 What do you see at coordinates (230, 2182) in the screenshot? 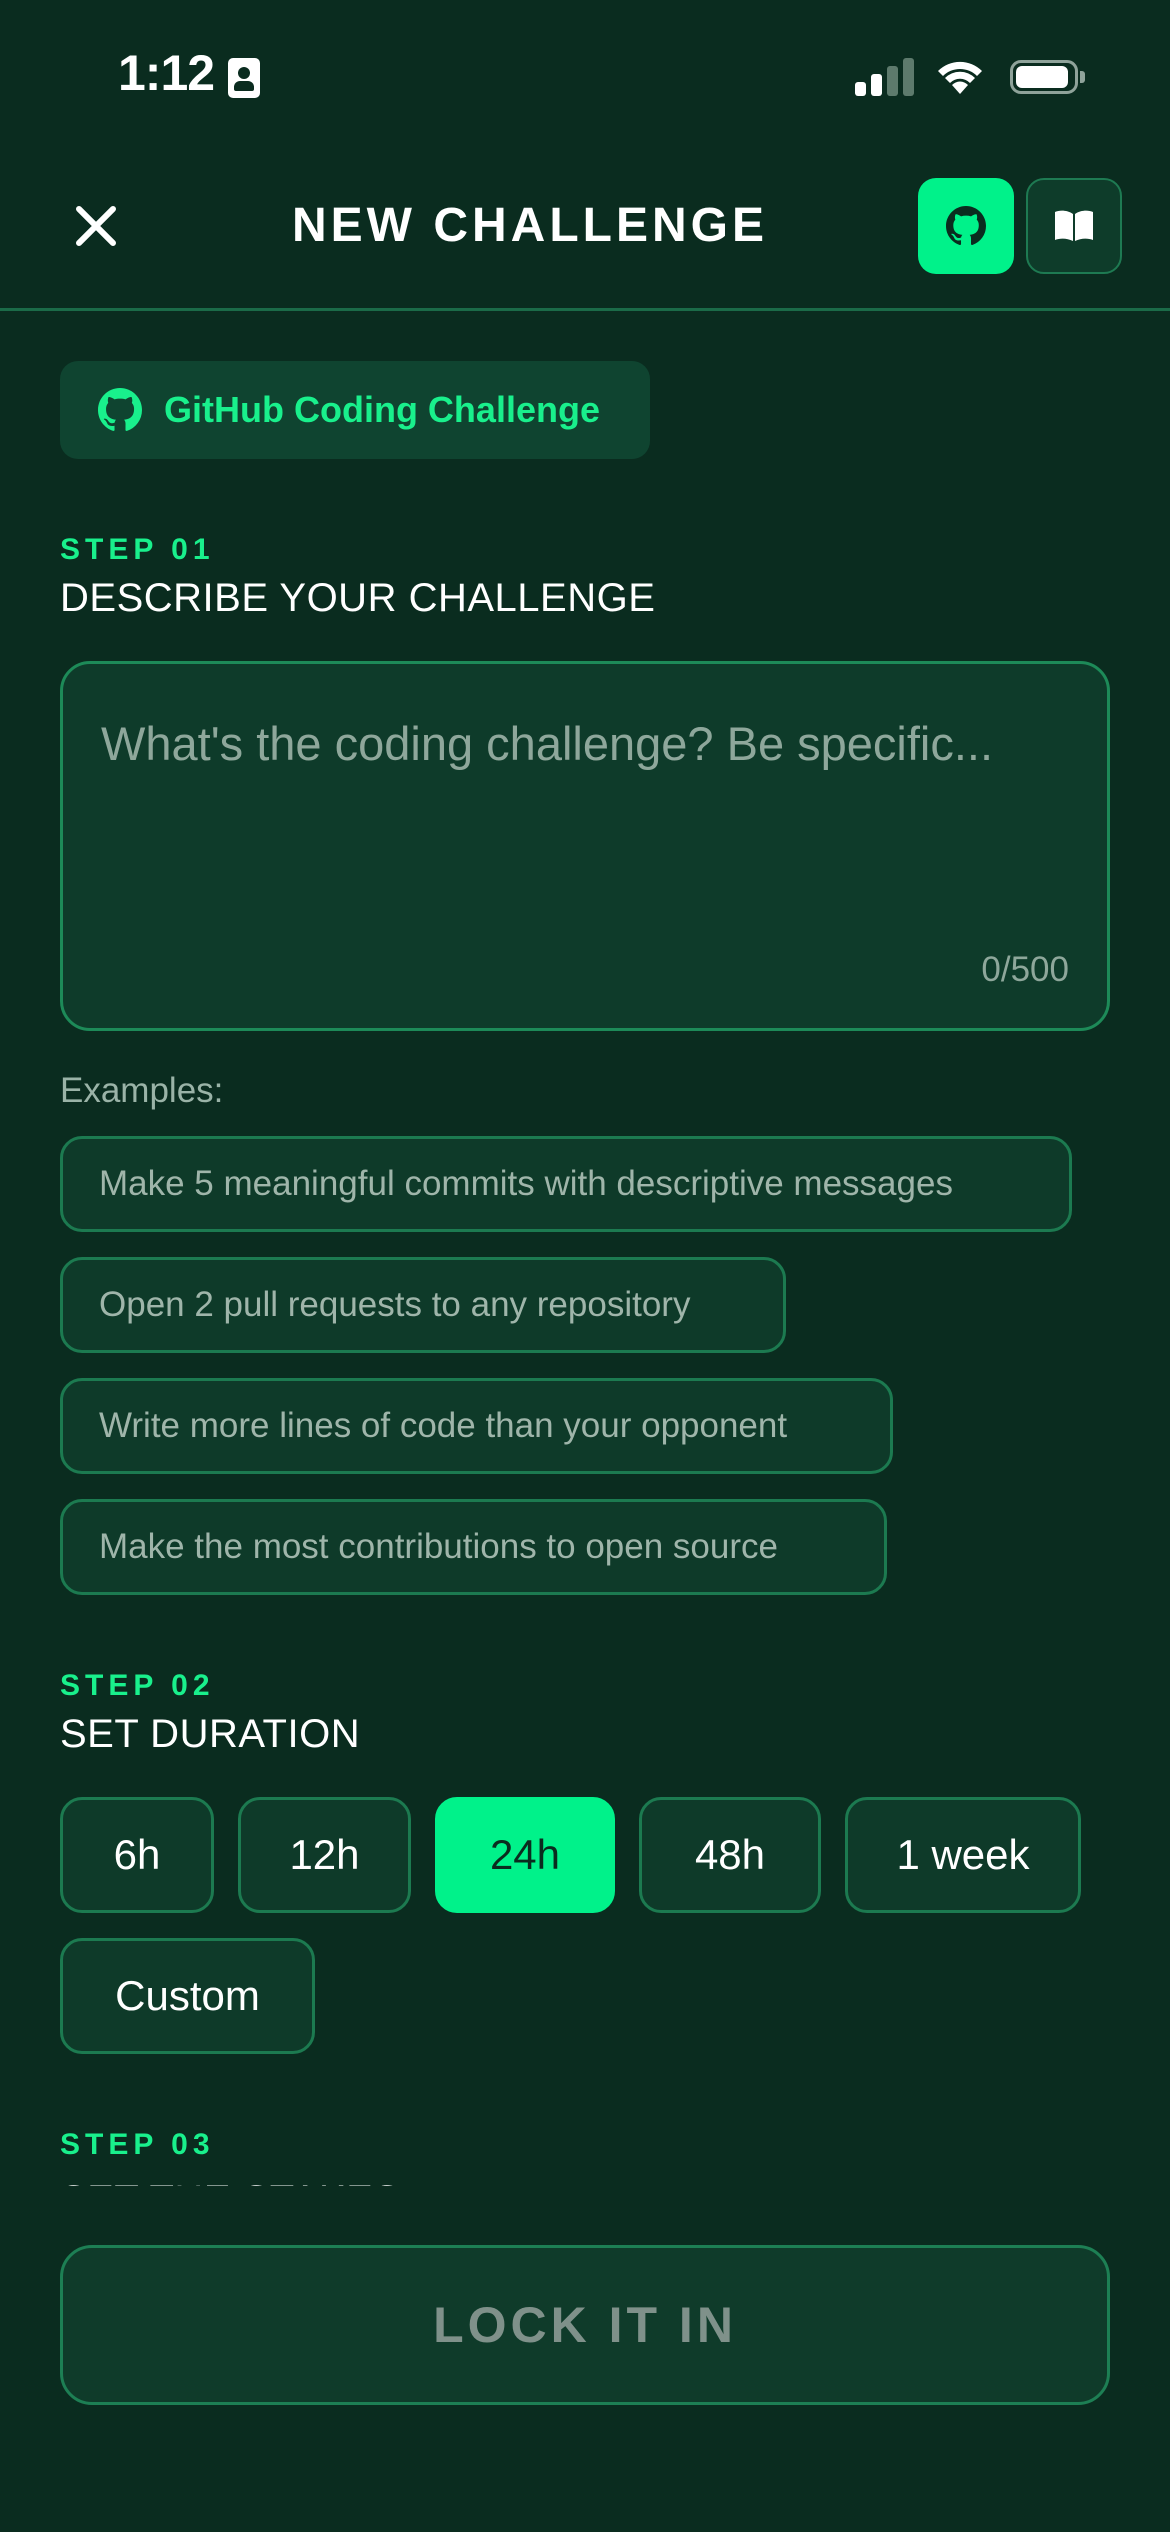
I see `step-03-title: SET THE STAKES` at bounding box center [230, 2182].